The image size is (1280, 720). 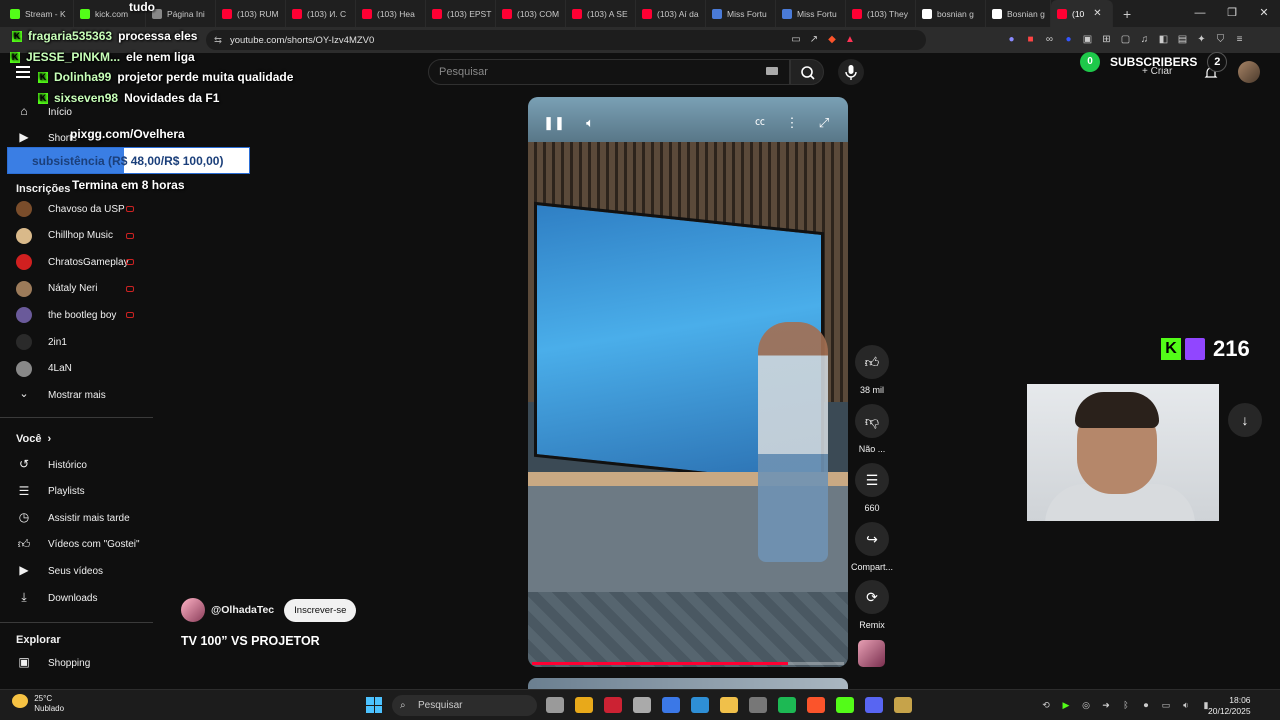 I want to click on site-info-icon: ⇆, so click(x=218, y=40).